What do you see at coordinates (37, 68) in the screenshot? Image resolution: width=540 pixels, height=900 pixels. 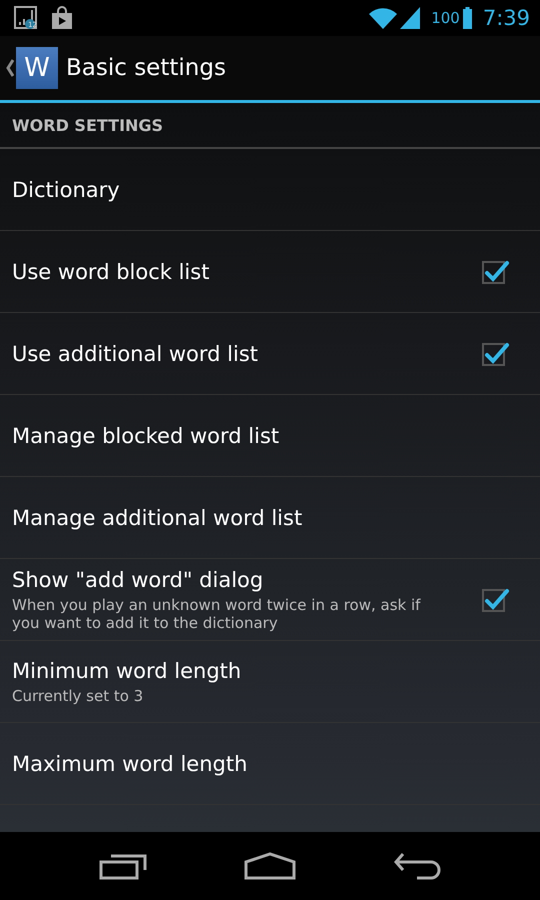 I see `app-logo: W` at bounding box center [37, 68].